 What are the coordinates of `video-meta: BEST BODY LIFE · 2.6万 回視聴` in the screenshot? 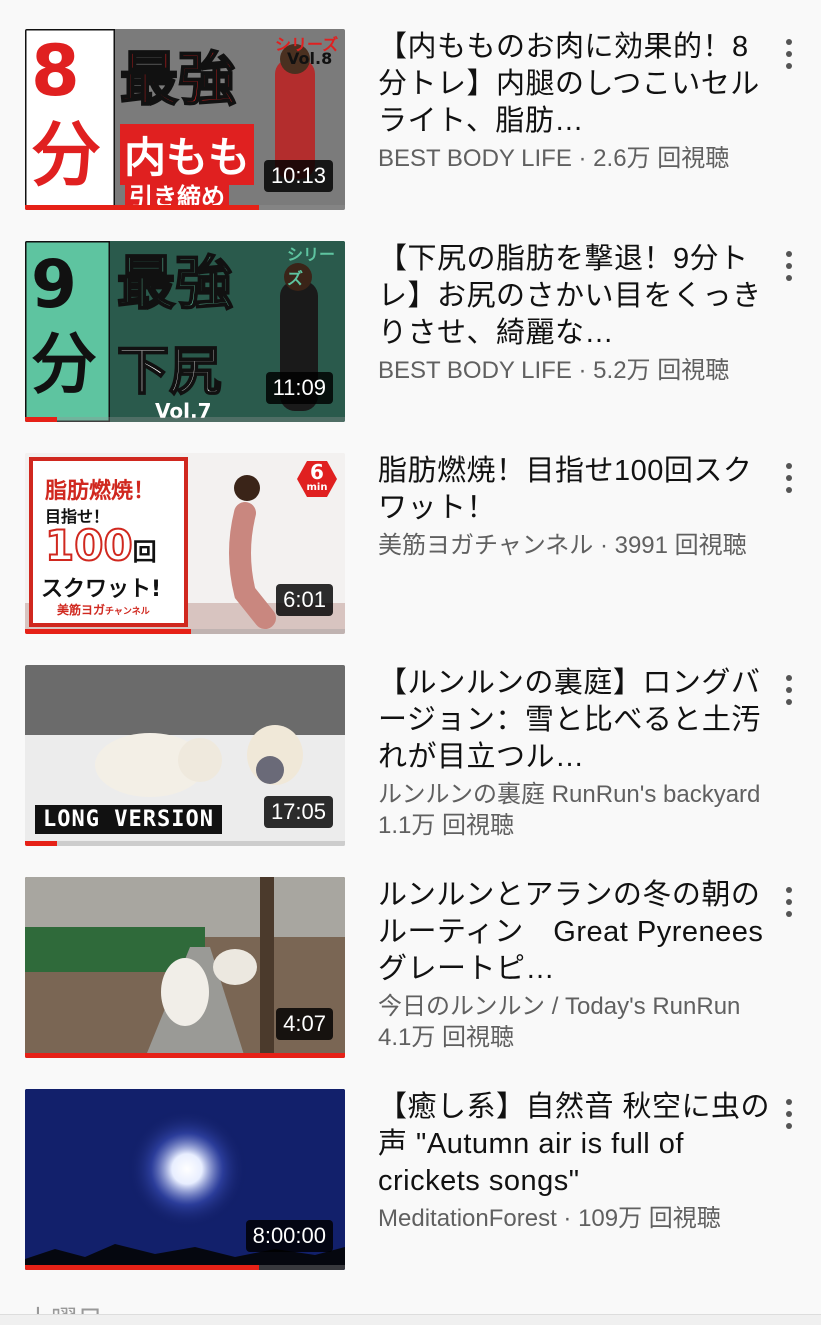 It's located at (554, 158).